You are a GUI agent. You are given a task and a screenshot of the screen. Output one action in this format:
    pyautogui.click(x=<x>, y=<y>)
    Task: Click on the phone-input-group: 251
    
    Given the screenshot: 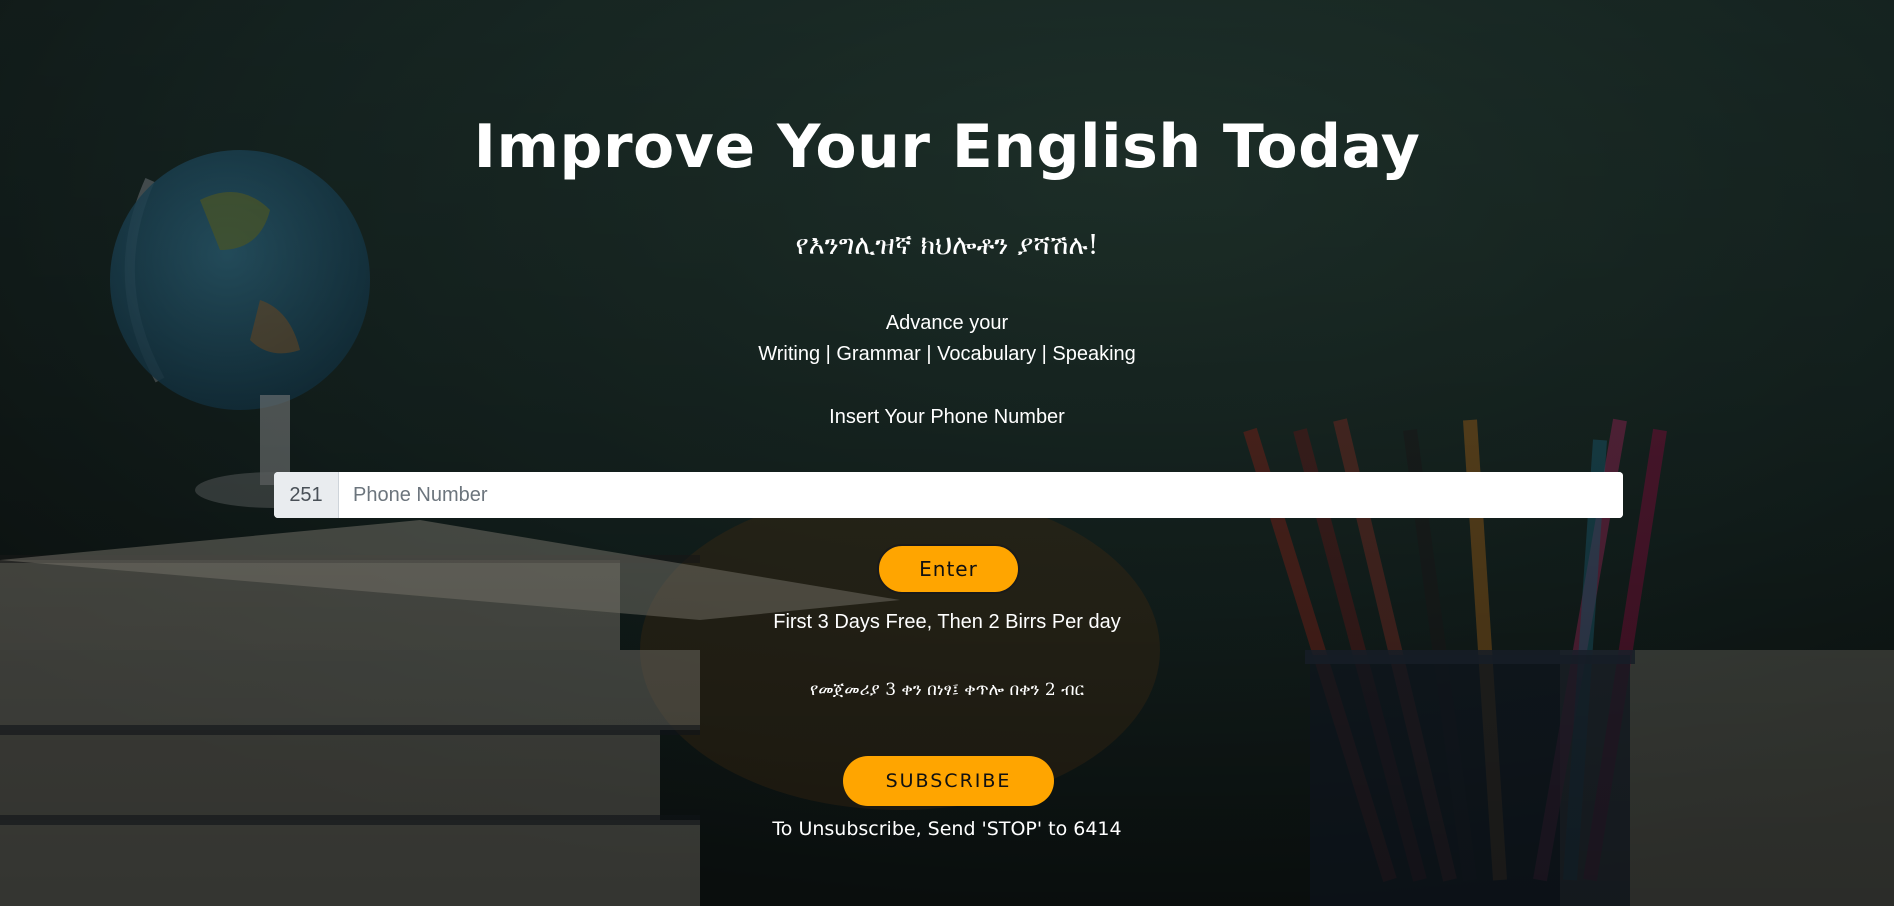 What is the action you would take?
    pyautogui.click(x=948, y=495)
    